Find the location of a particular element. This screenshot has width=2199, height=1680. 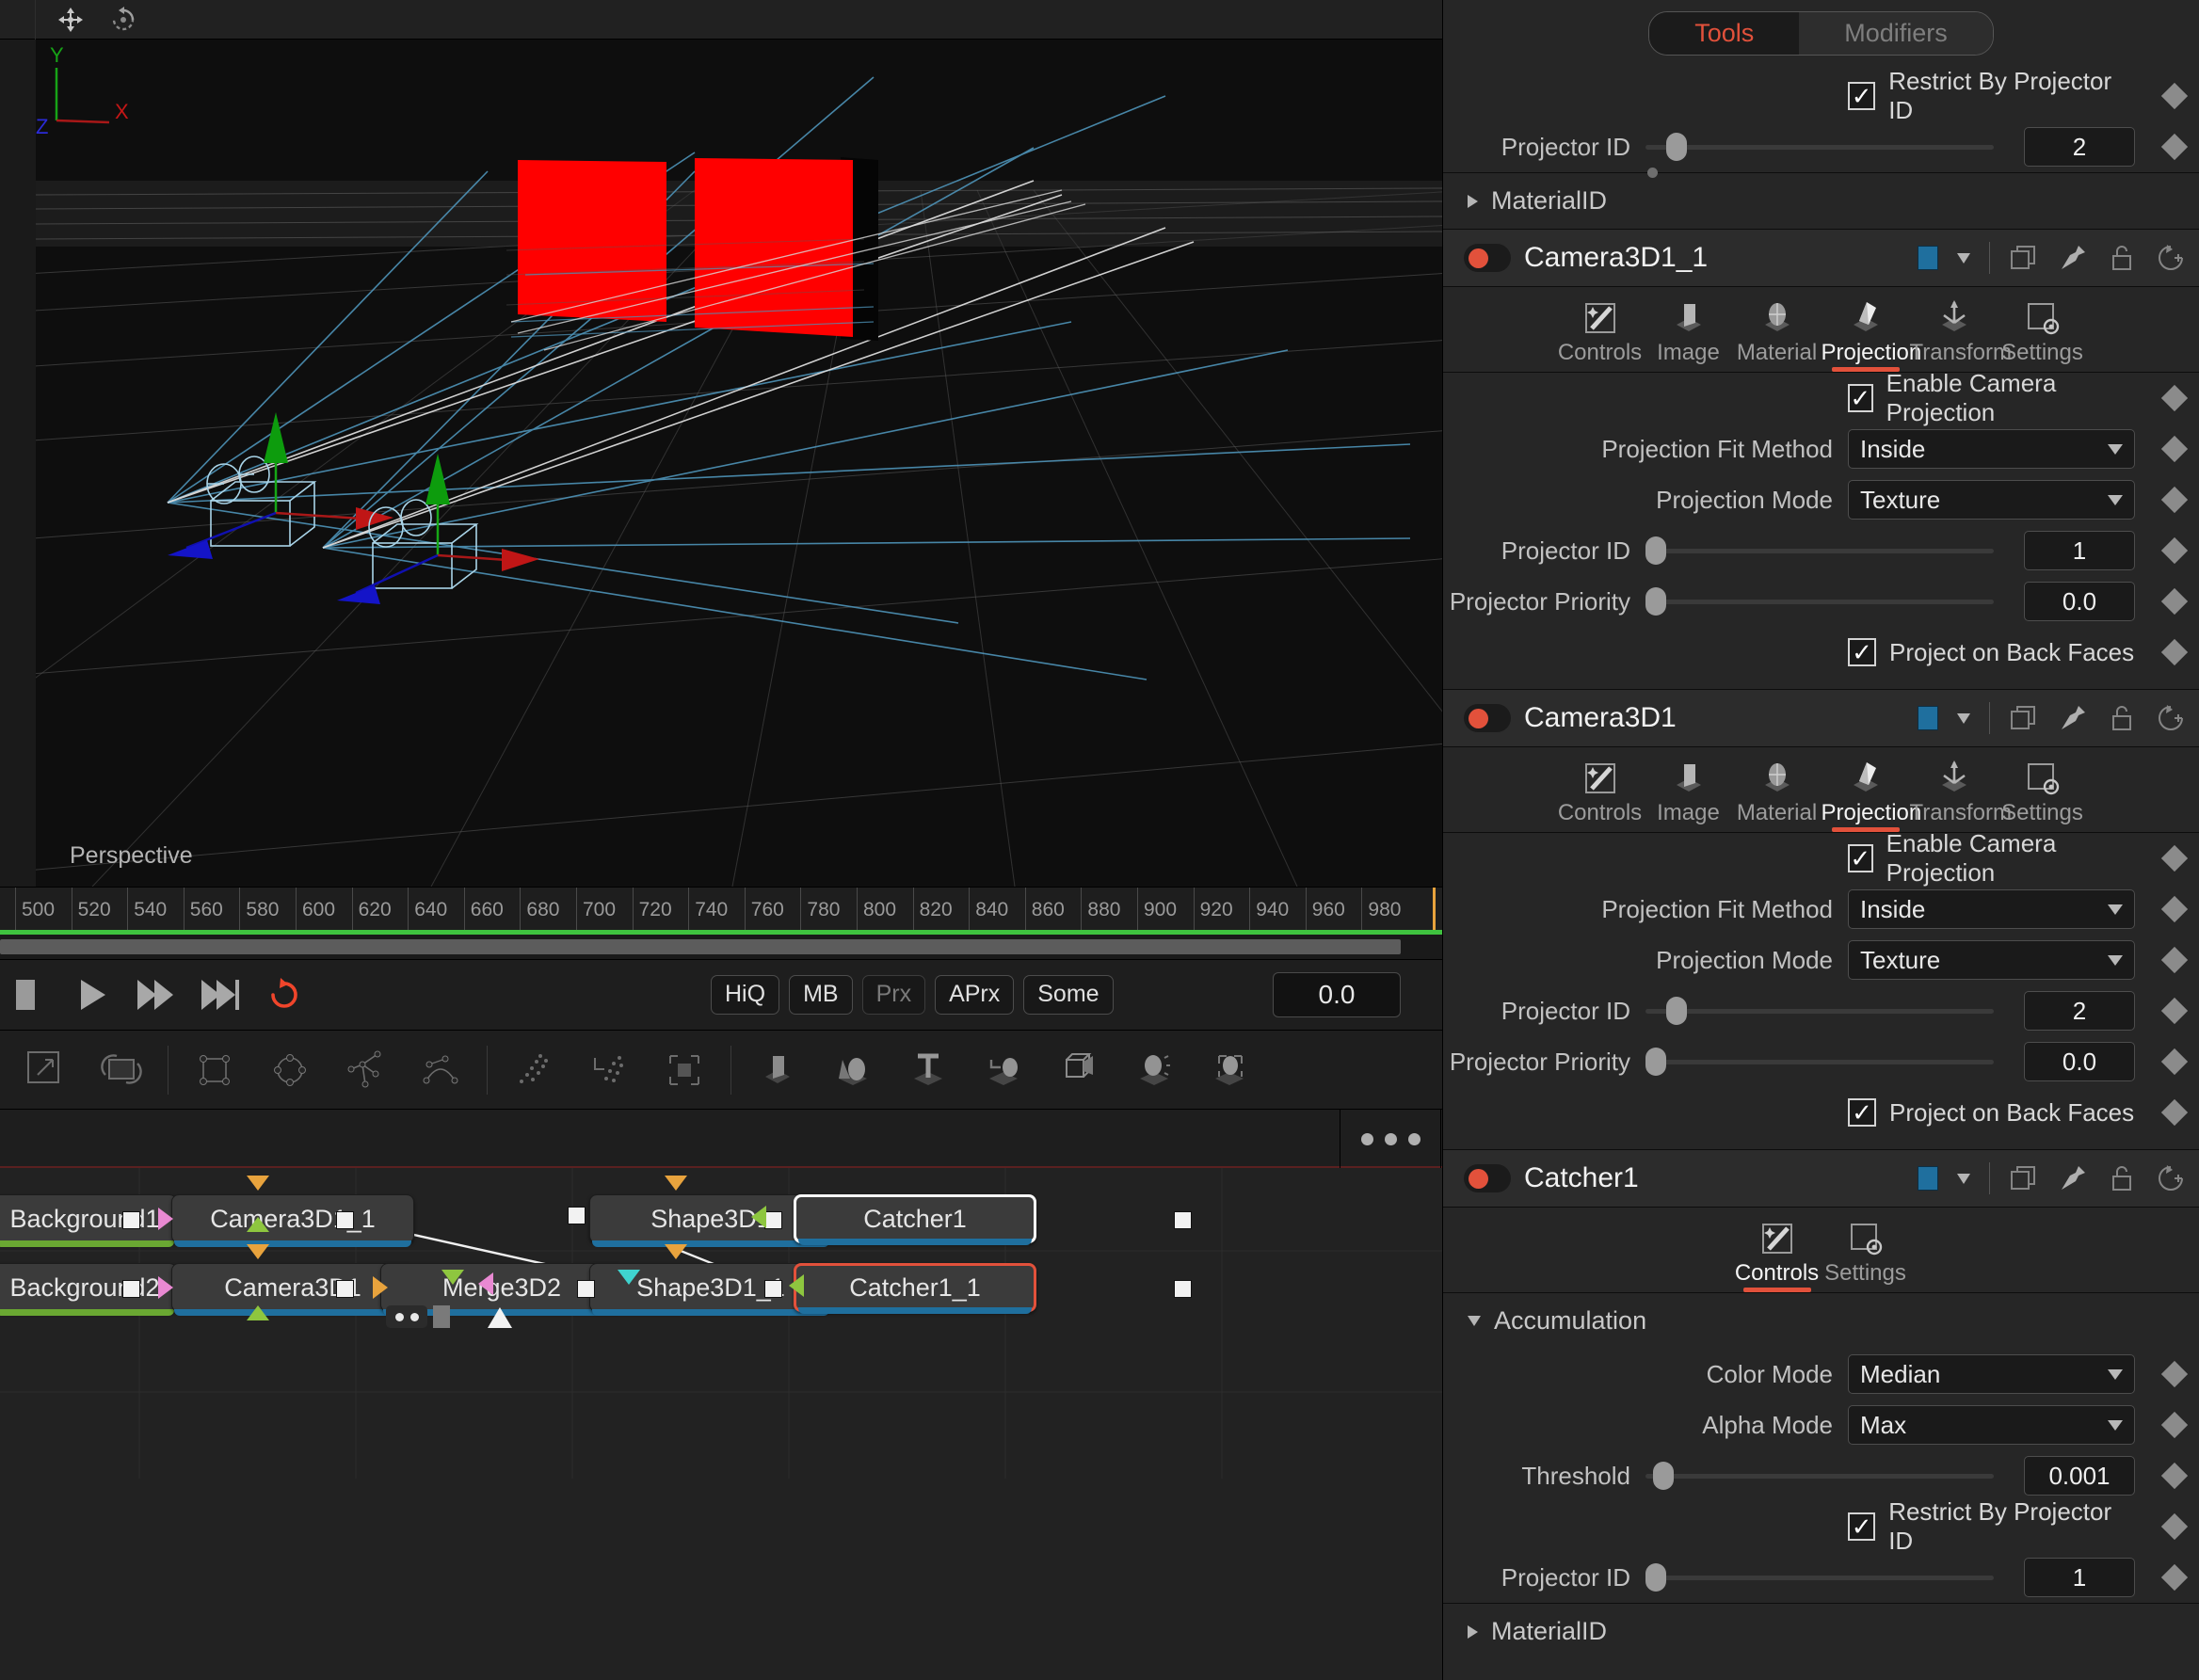

projector-id-slider-catcher is located at coordinates (1819, 1577).